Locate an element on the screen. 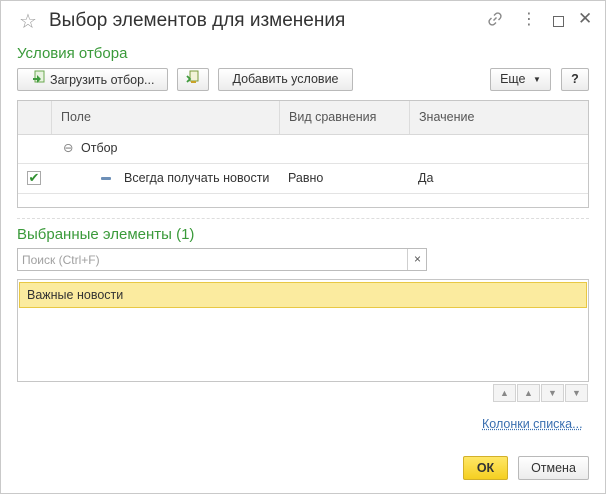 The height and width of the screenshot is (494, 606). help-button: ? is located at coordinates (575, 79).